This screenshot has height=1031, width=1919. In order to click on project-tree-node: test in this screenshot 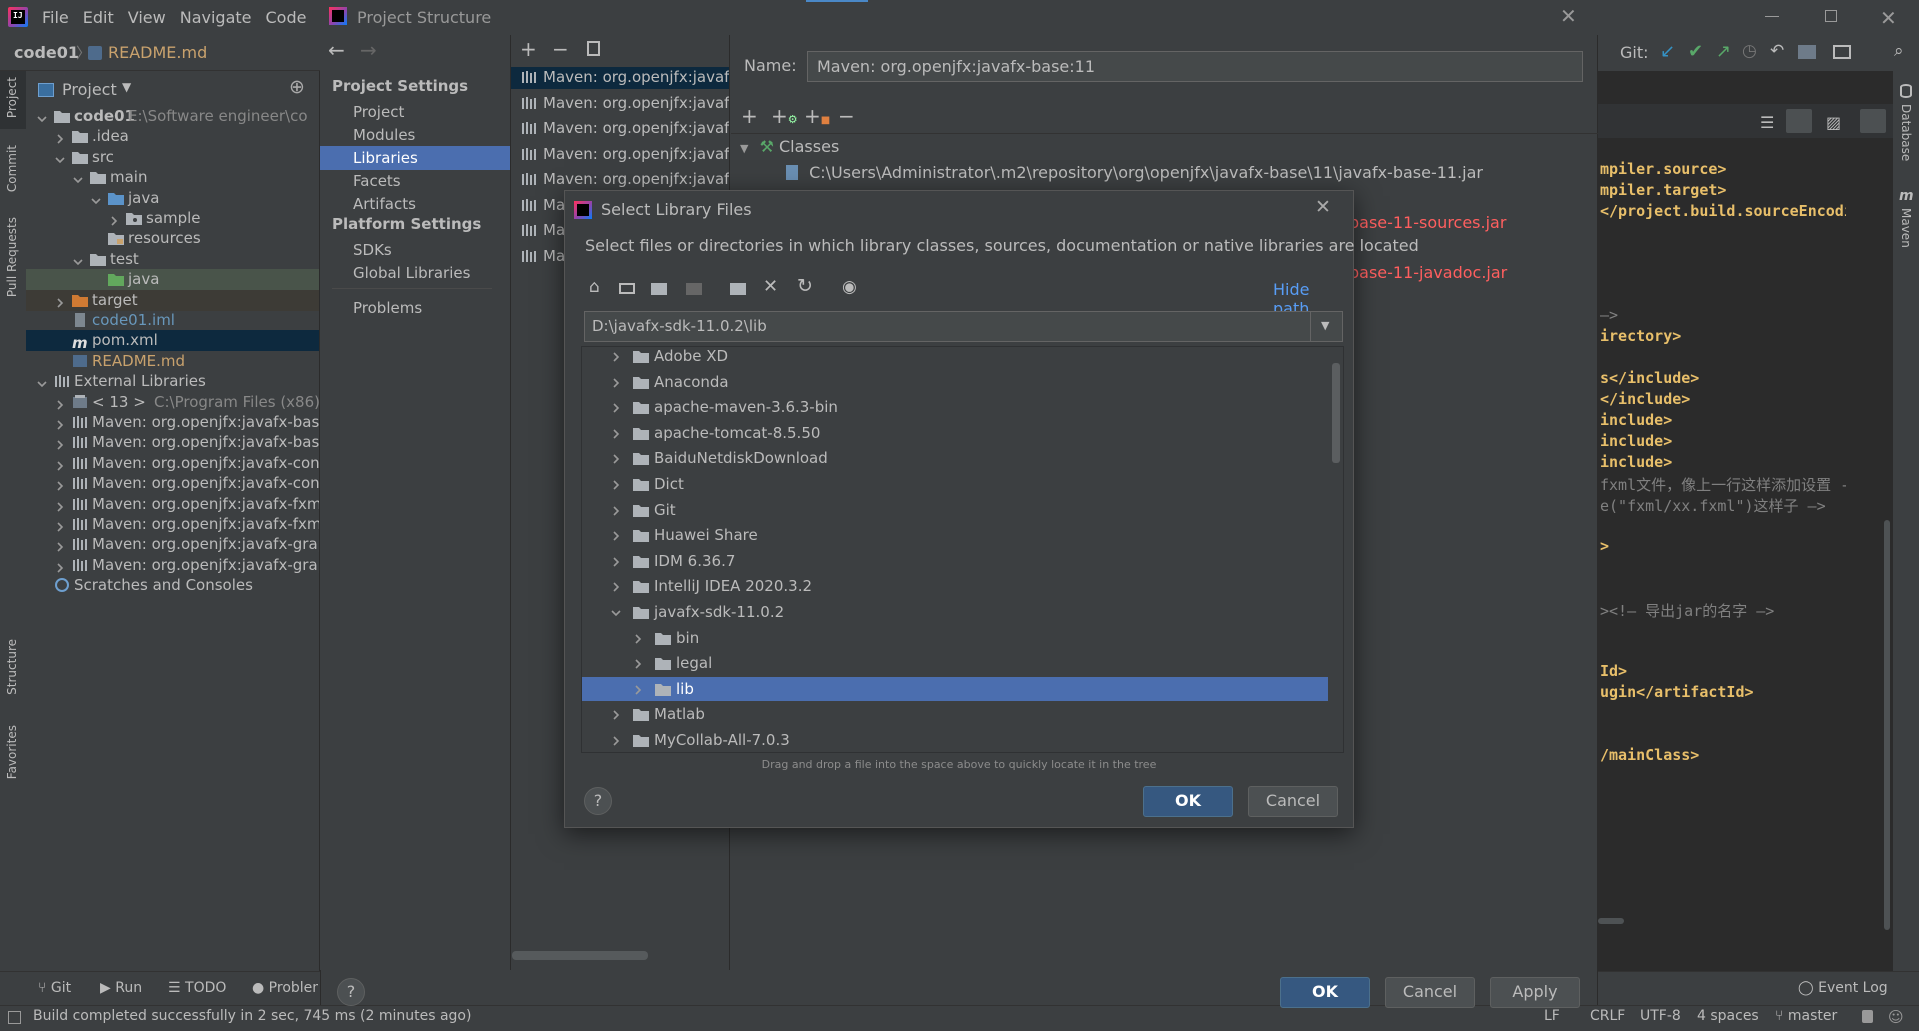, I will do `click(172, 259)`.